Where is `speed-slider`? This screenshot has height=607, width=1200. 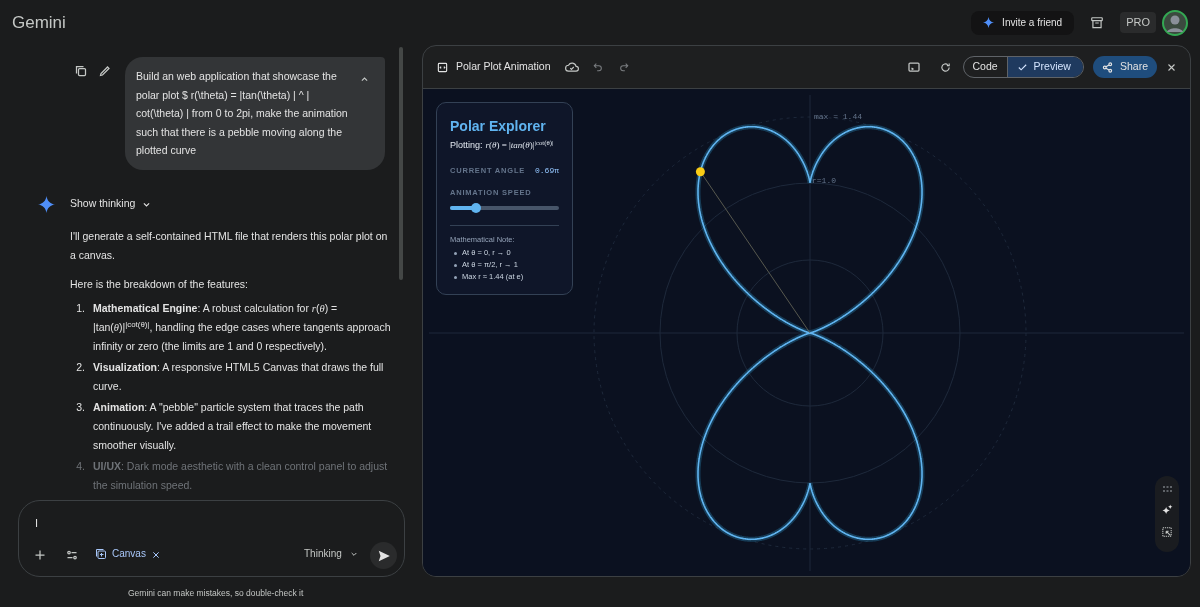 speed-slider is located at coordinates (504, 207).